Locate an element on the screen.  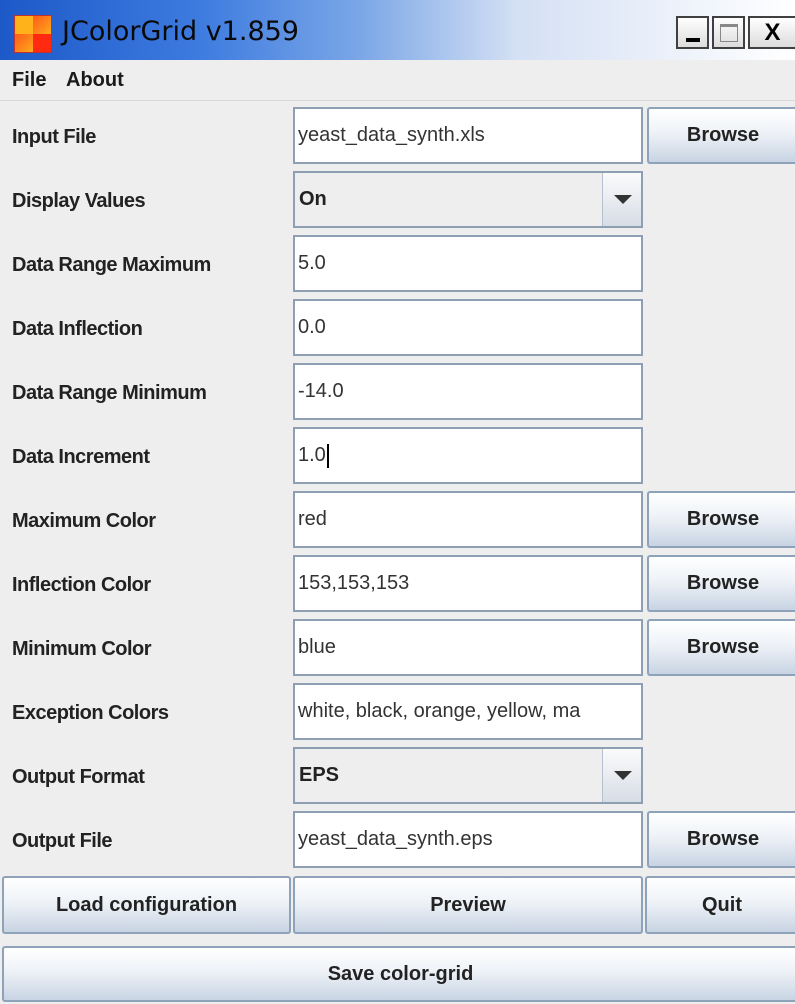
close-button: X is located at coordinates (771, 32).